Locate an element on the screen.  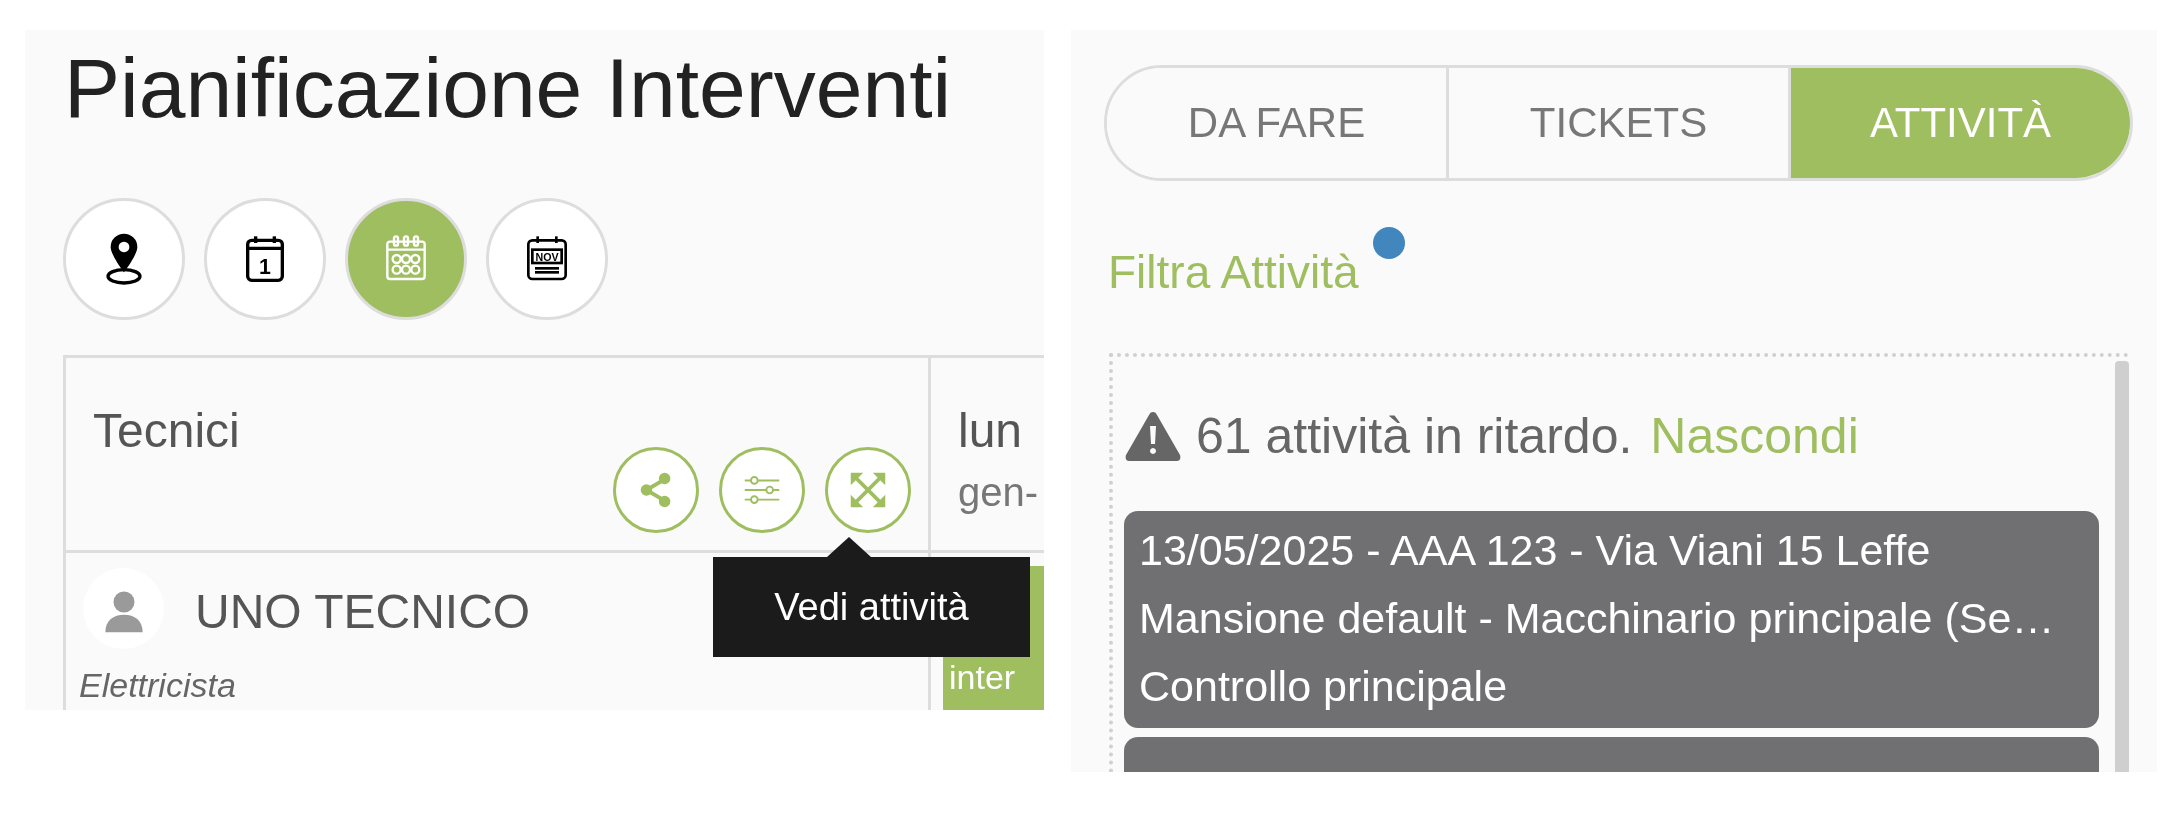
activity-card: 13/05/2025 - AAA 123 - Via Viani 15 Leffe Mansione default - Macchinario principale (Se… Controllo principale is located at coordinates (1611, 619).